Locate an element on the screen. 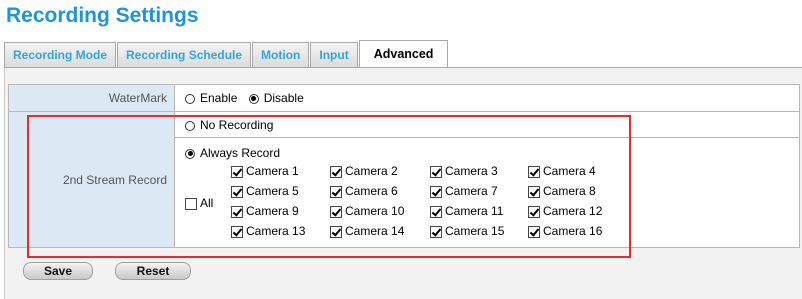 The height and width of the screenshot is (299, 802). camera-option: Camera 16 is located at coordinates (578, 231).